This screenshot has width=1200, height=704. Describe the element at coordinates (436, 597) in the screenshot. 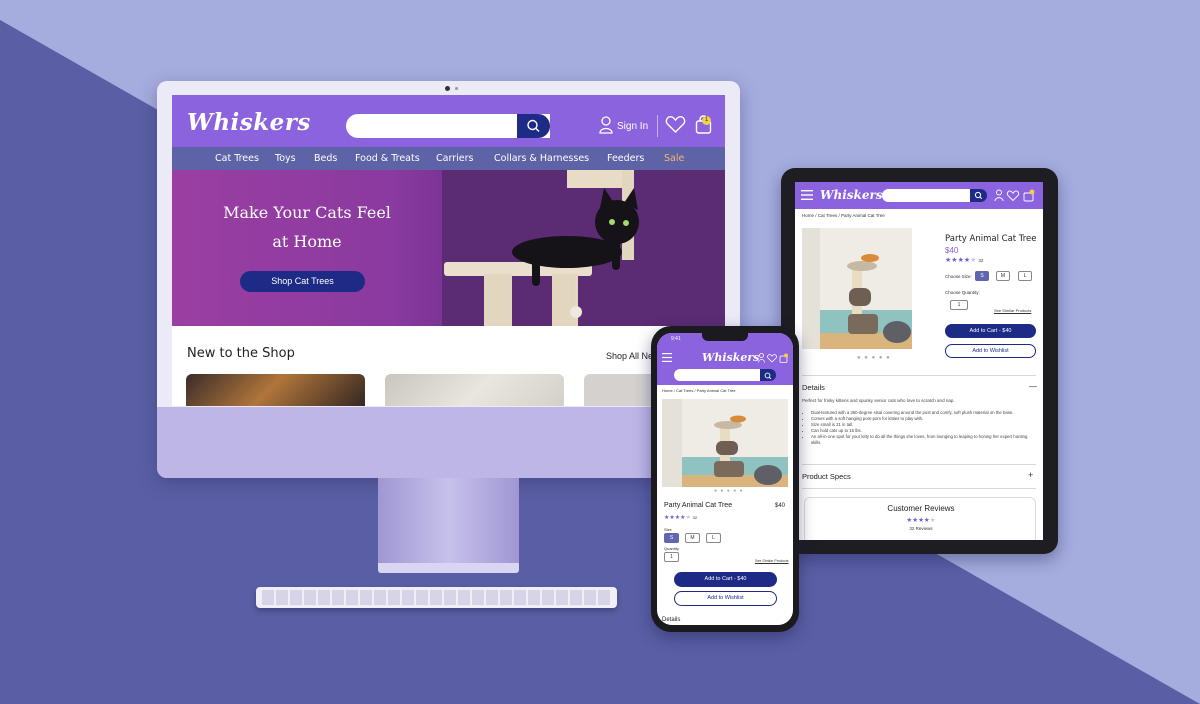

I see `keyboard` at that location.